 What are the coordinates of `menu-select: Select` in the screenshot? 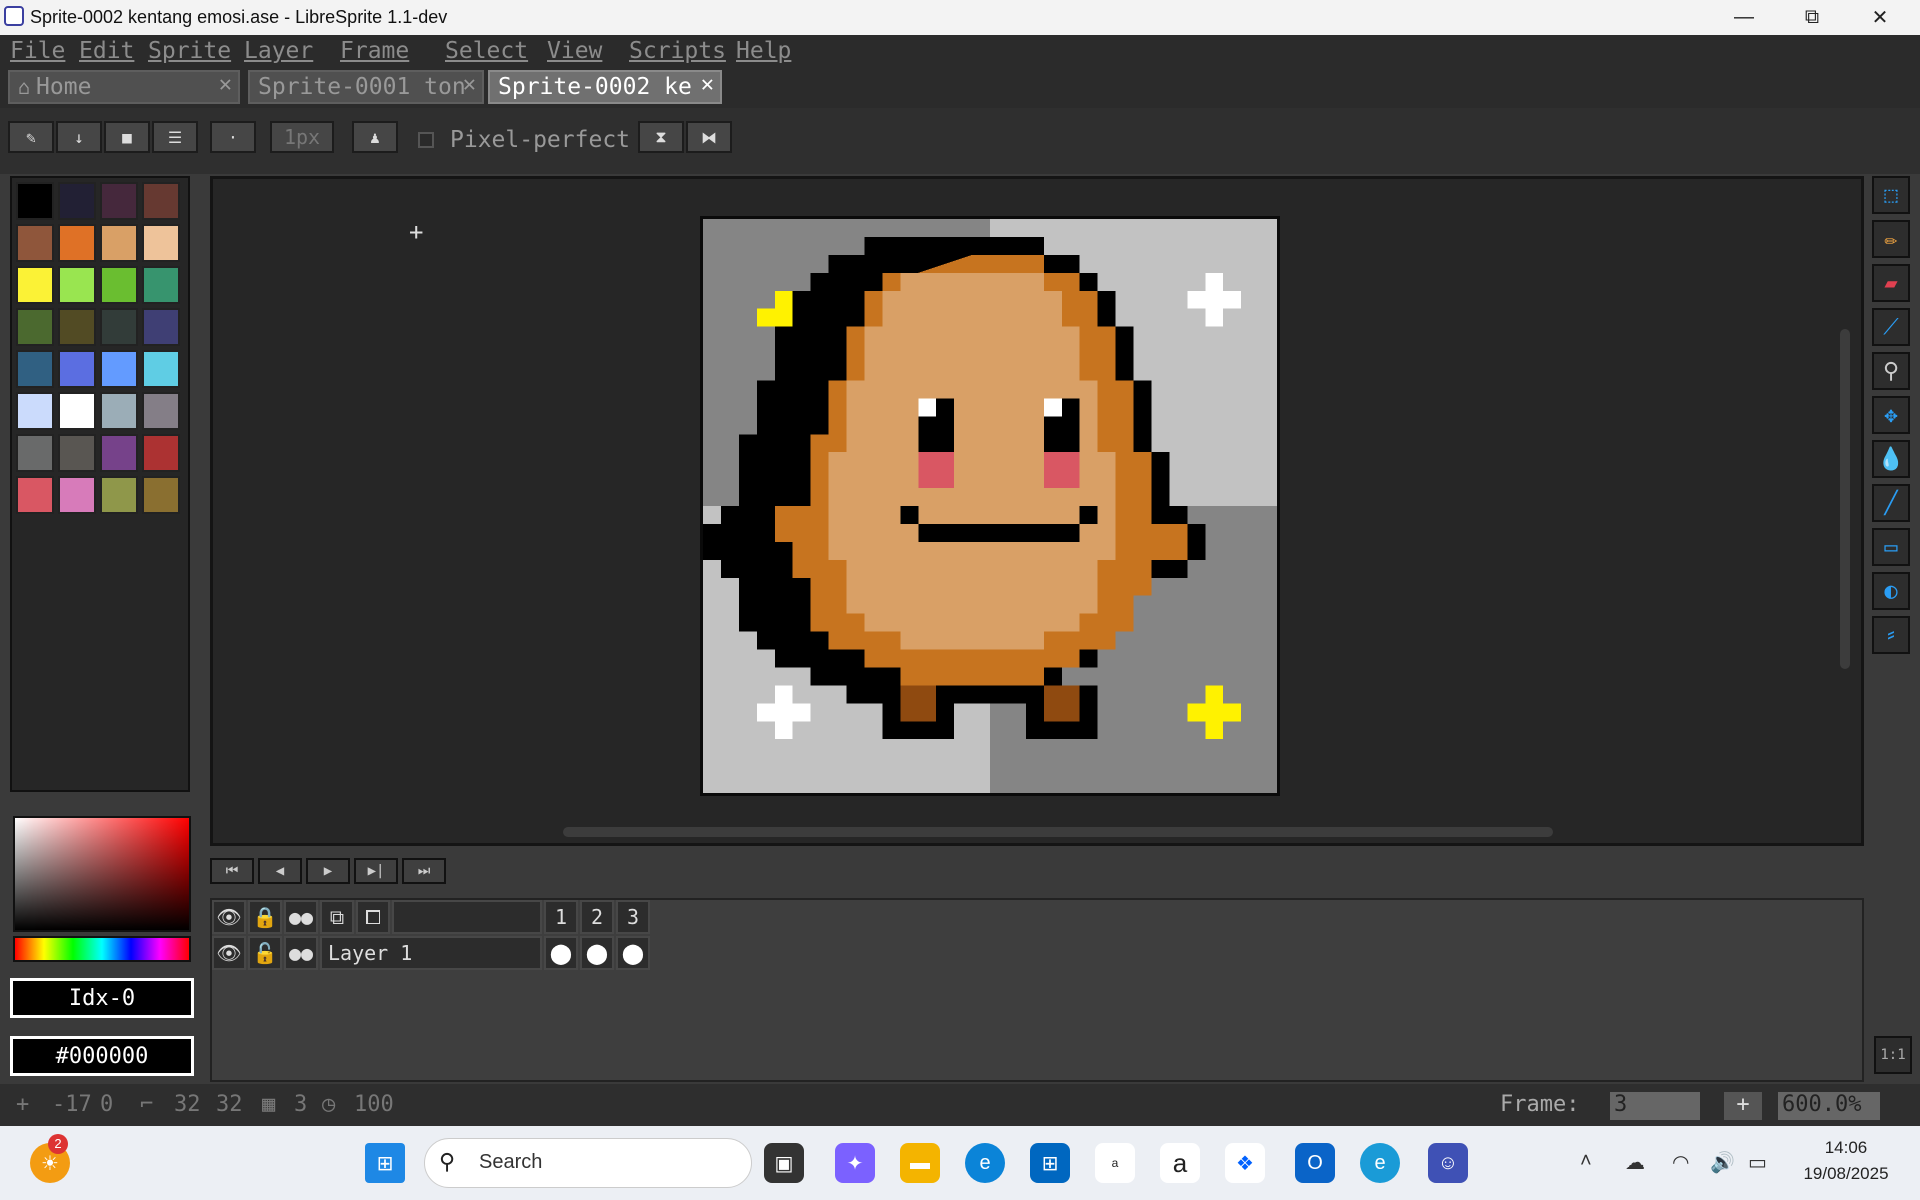 It's located at (486, 51).